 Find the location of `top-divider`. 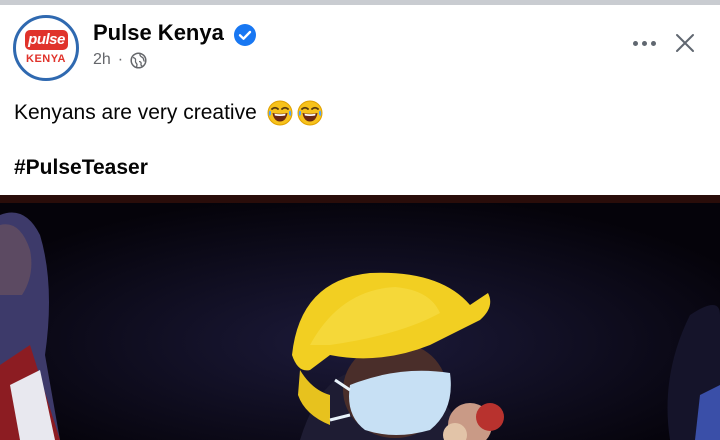

top-divider is located at coordinates (360, 2).